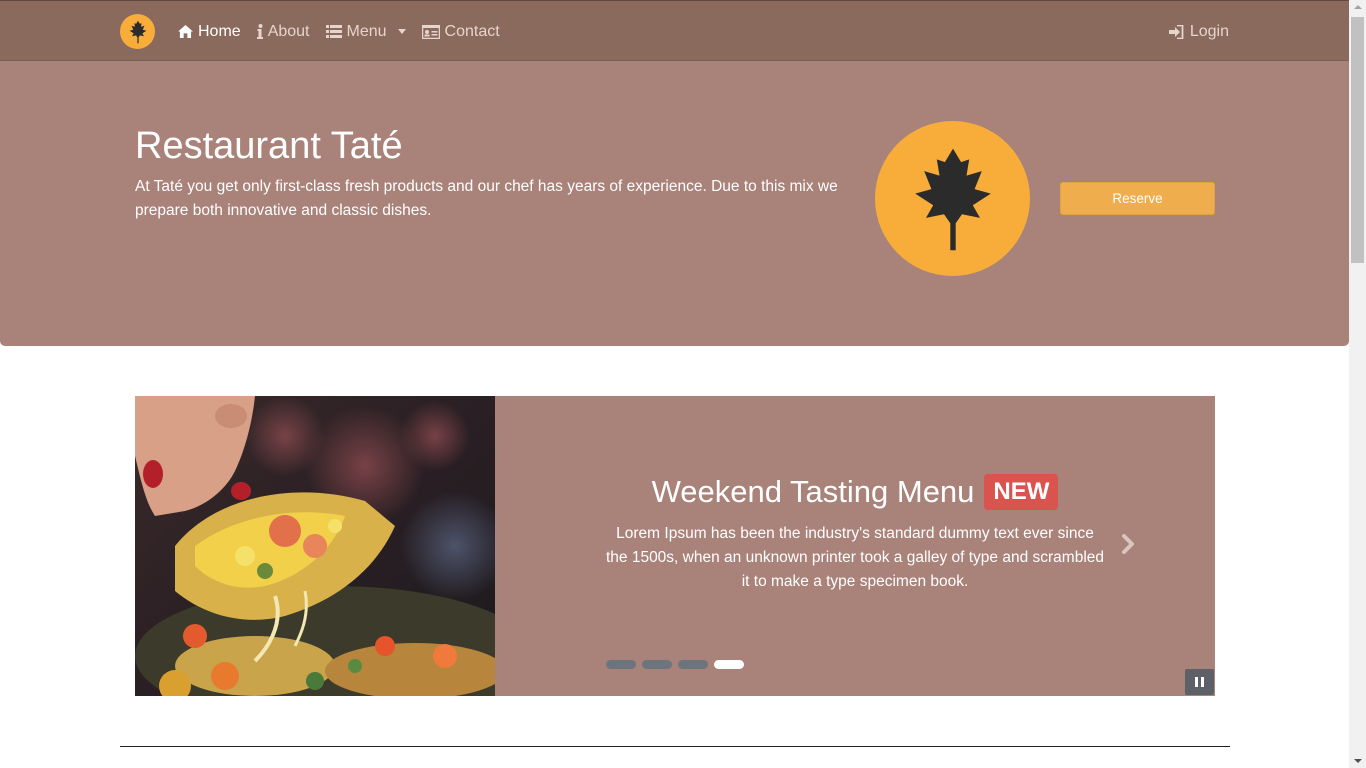 Image resolution: width=1366 pixels, height=768 pixels. I want to click on nav-menu-label: Menu, so click(366, 31).